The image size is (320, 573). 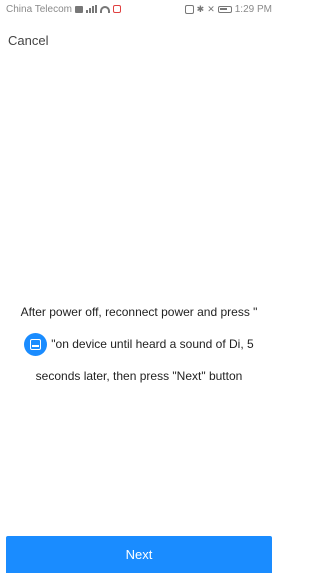 I want to click on nfc-icon, so click(x=189, y=9).